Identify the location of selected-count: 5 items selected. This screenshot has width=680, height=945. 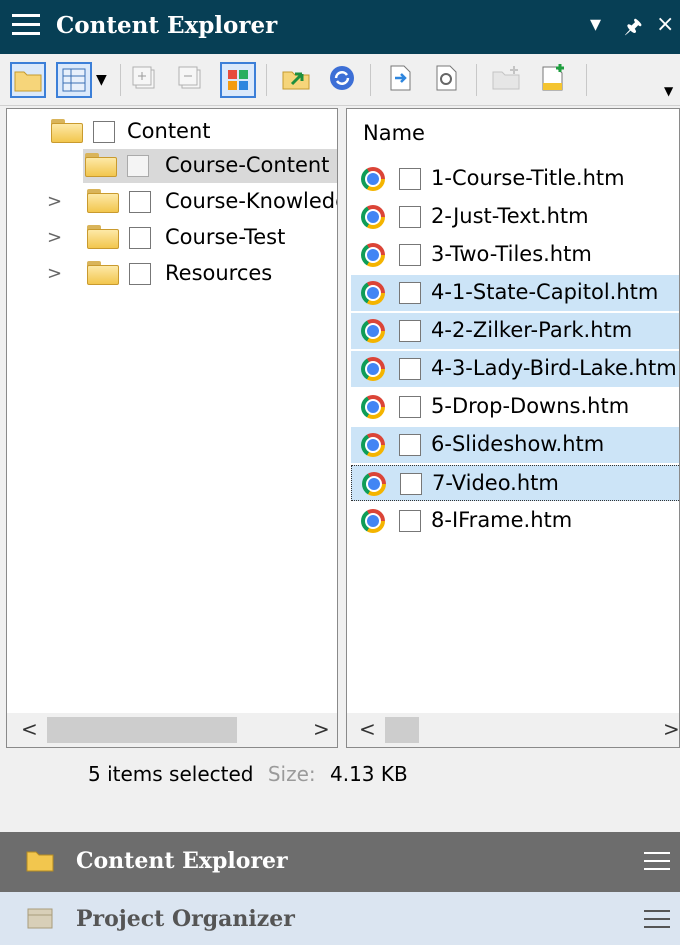
(171, 774).